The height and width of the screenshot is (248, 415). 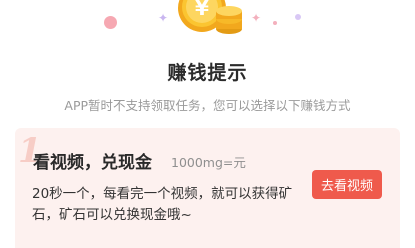 I want to click on coin-symbol: ¥, so click(x=202, y=10).